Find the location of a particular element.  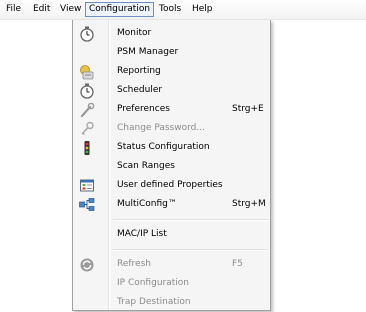

menu-item-label: Scan Ranges is located at coordinates (146, 166).